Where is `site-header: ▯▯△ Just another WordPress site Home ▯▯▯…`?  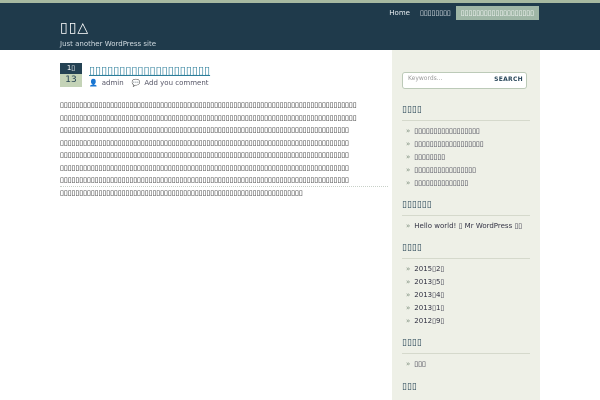 site-header: ▯▯△ Just another WordPress site Home ▯▯▯… is located at coordinates (300, 25).